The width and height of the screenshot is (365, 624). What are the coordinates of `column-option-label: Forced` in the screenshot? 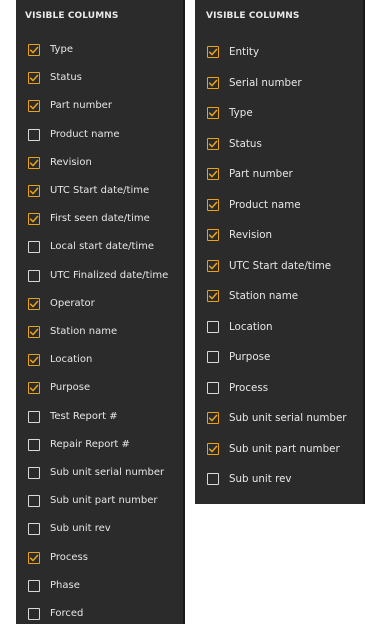 It's located at (67, 613).